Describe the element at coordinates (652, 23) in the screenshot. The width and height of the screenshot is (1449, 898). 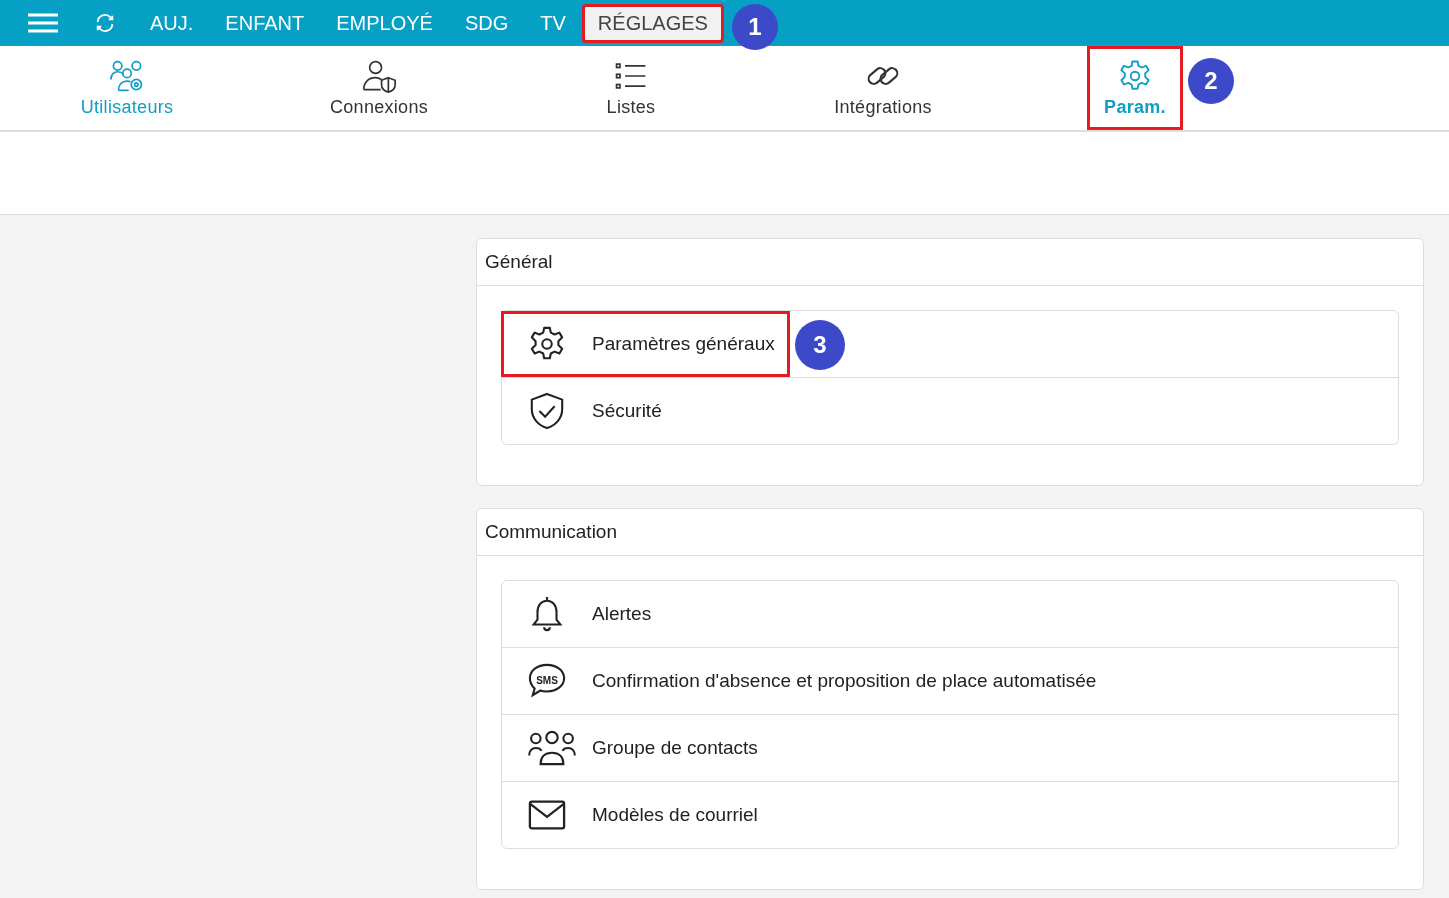
I see `menu-tab: RÉGLAGES` at that location.